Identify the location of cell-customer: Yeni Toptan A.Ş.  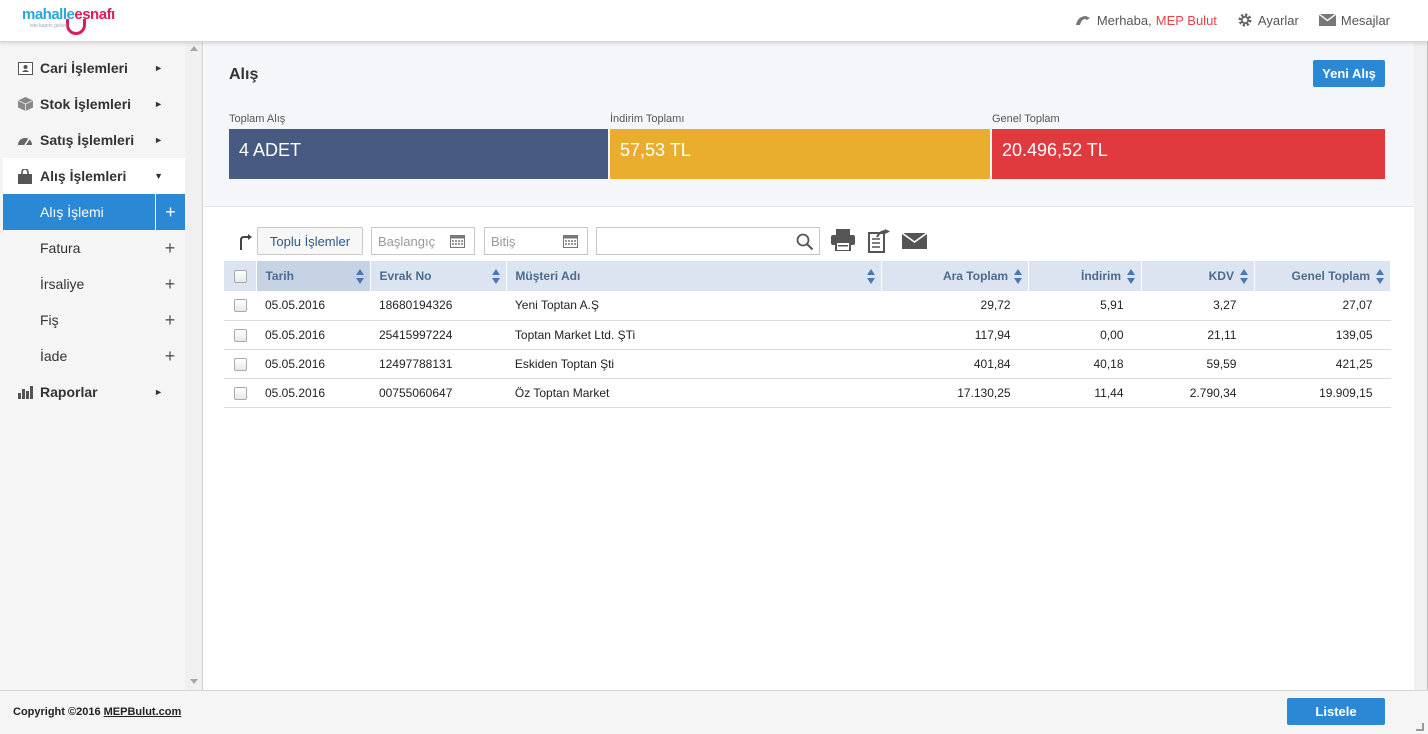
(694, 306).